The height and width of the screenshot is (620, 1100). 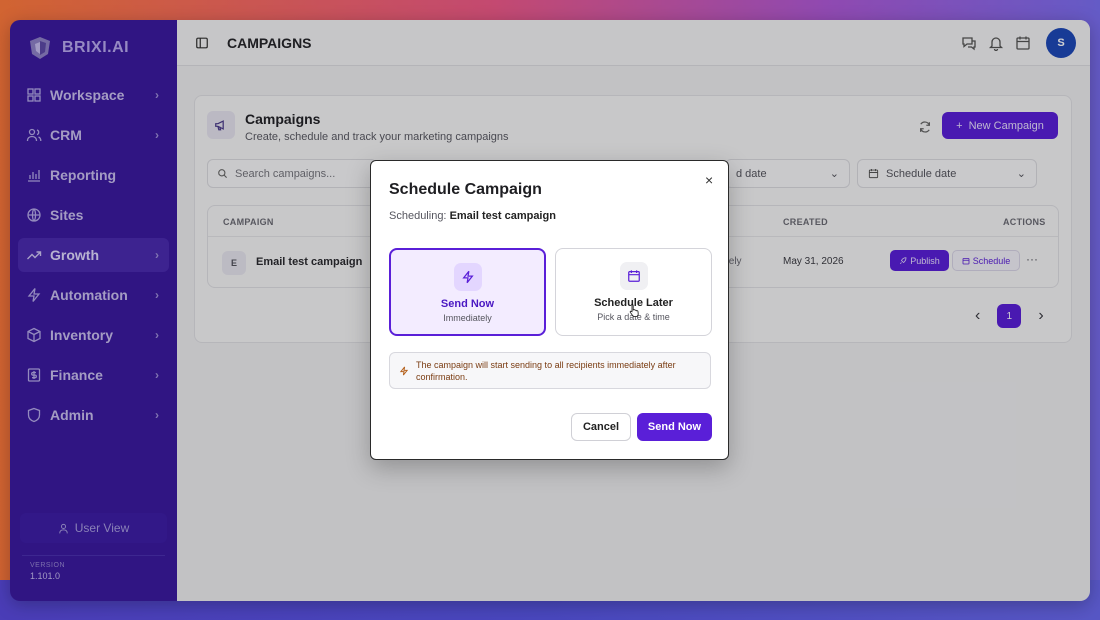 What do you see at coordinates (467, 292) in the screenshot?
I see `send-now-option: Send Now Immediately` at bounding box center [467, 292].